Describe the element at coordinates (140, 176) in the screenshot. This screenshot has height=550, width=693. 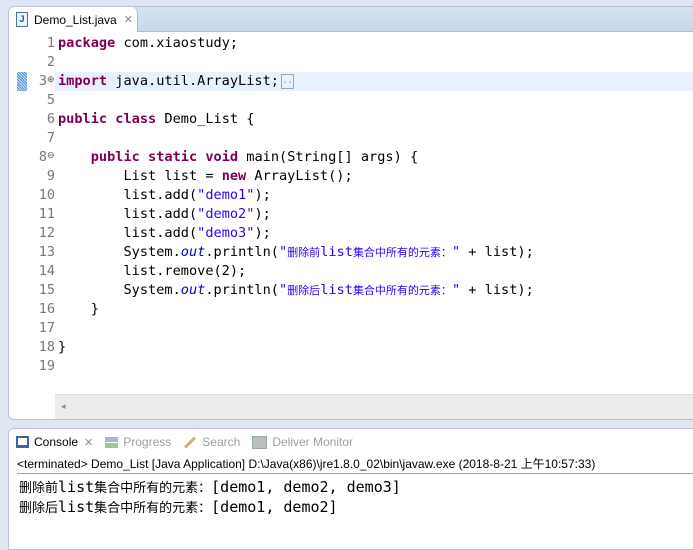
I see `code-token: List list =` at that location.